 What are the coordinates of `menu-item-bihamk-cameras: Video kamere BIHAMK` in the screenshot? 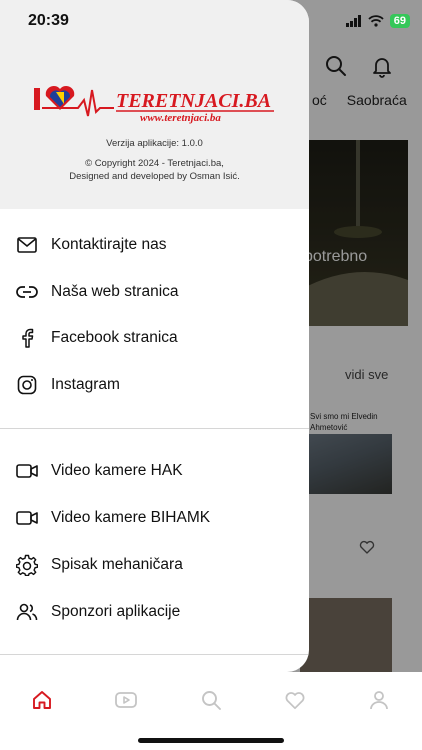 It's located at (154, 518).